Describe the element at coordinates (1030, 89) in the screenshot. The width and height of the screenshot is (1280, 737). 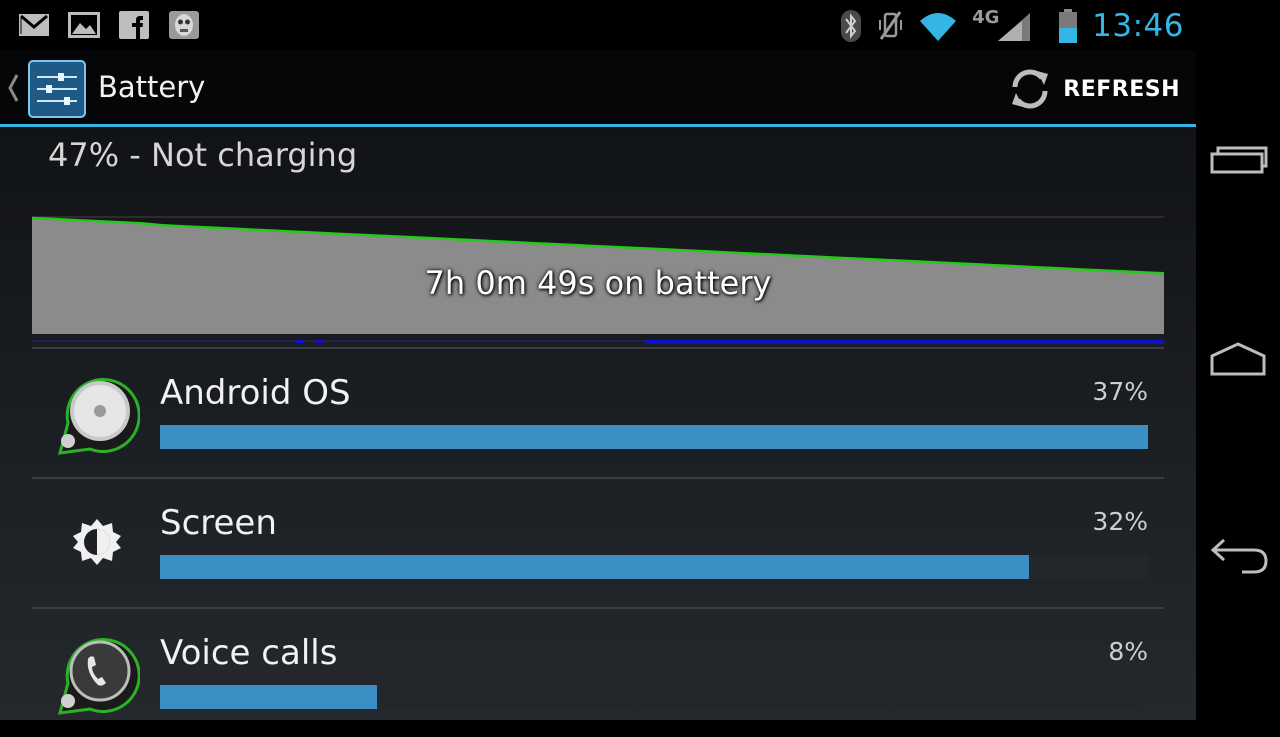
I see `refresh-icon` at that location.